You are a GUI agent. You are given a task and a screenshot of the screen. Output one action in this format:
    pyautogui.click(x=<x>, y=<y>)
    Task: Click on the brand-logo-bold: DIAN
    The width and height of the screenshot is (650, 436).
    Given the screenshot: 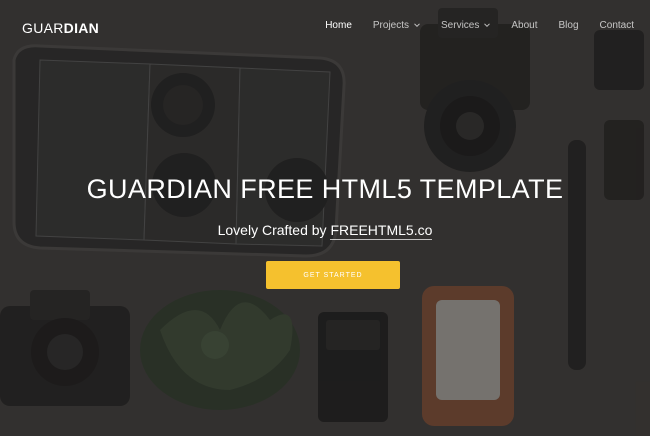 What is the action you would take?
    pyautogui.click(x=81, y=28)
    